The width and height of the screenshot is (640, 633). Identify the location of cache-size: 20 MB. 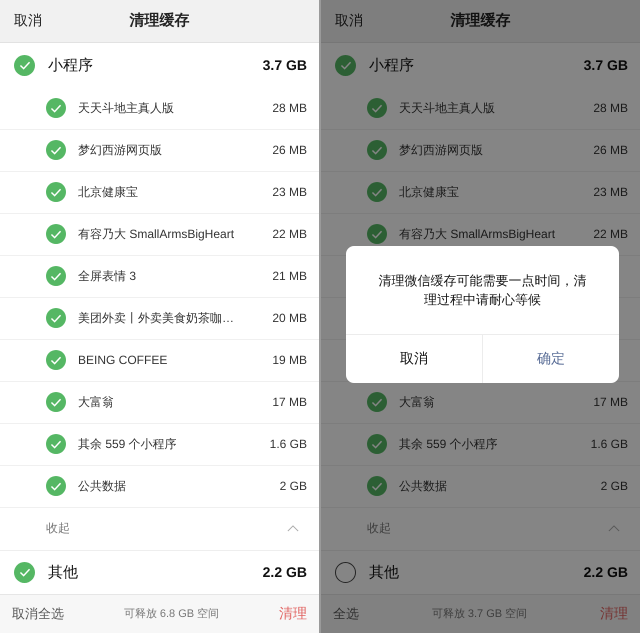
(289, 318).